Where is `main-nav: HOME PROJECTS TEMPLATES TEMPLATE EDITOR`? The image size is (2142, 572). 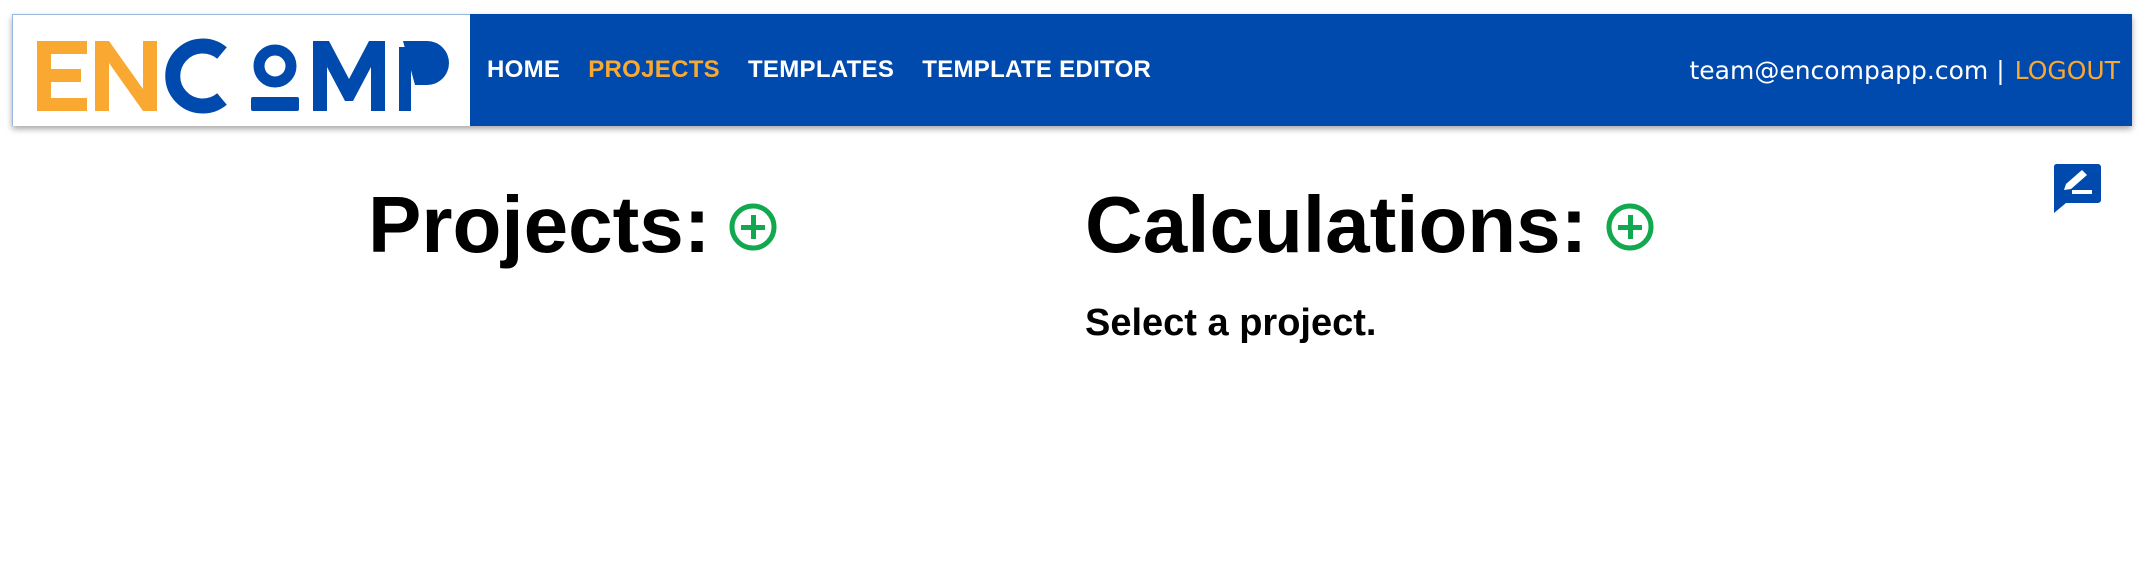
main-nav: HOME PROJECTS TEMPLATES TEMPLATE EDITOR is located at coordinates (833, 70).